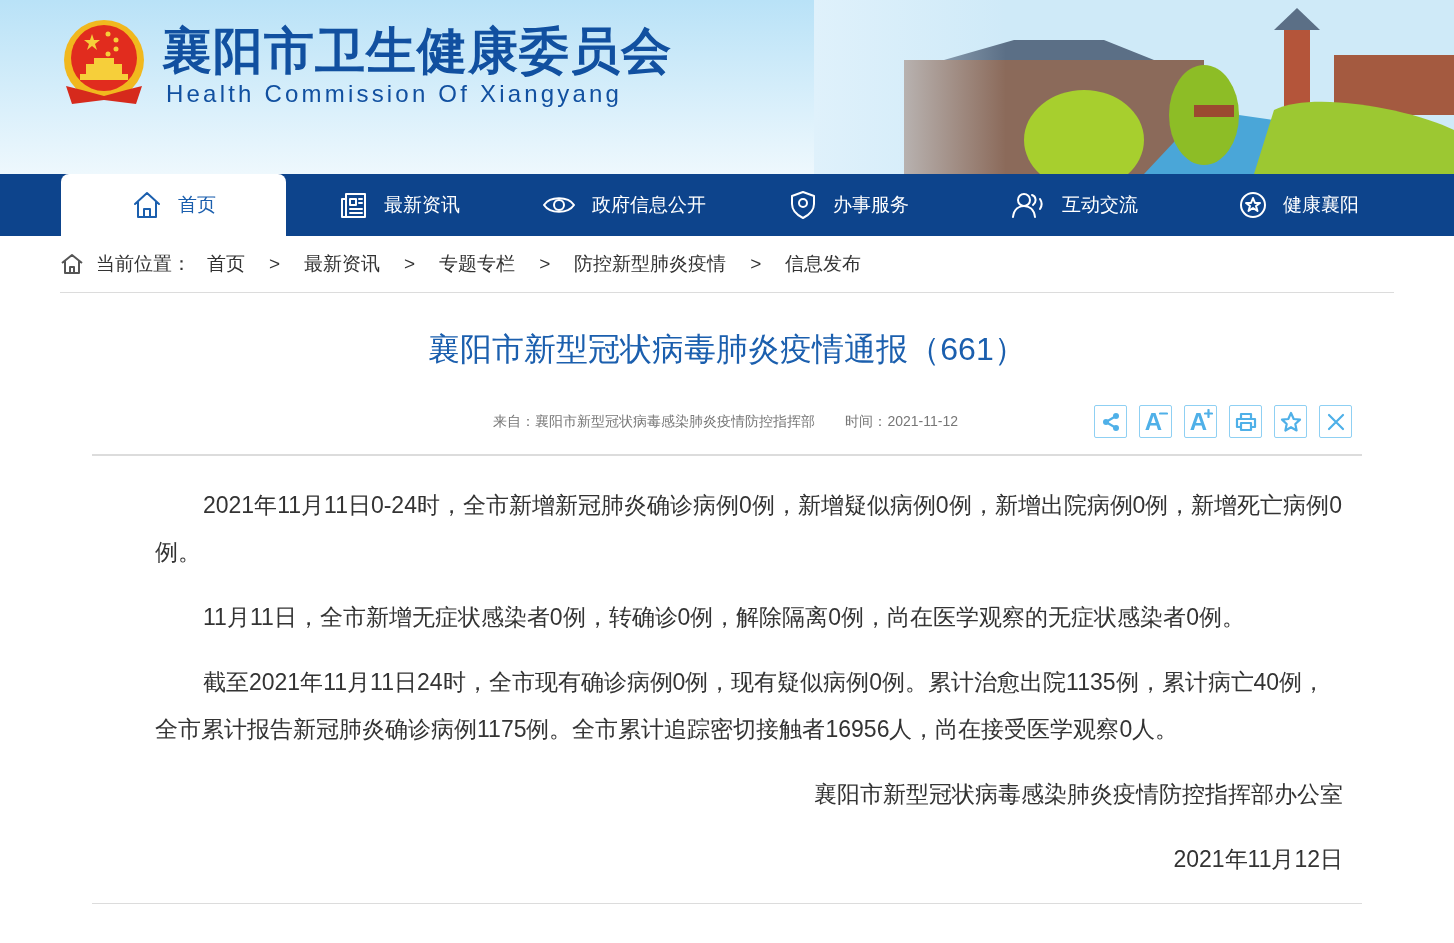 Image resolution: width=1454 pixels, height=943 pixels. Describe the element at coordinates (724, 617) in the screenshot. I see `article-paragraph: 11月11日，全市新增无症状感染者0例，转确诊0例，解除隔离0例，尚在医学观察的无症状感染者0例。` at that location.